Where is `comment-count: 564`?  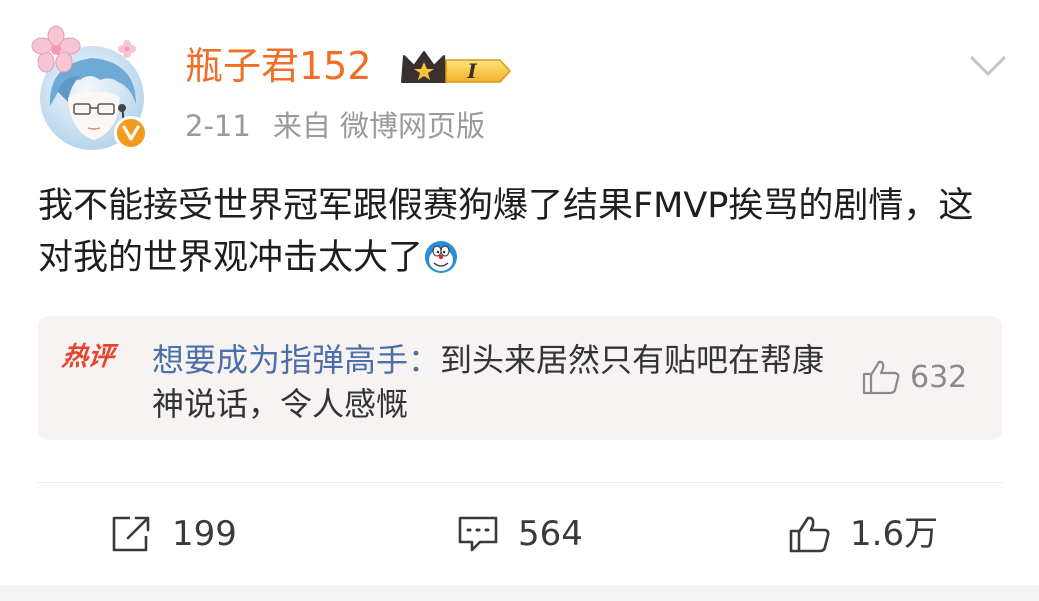 comment-count: 564 is located at coordinates (550, 534).